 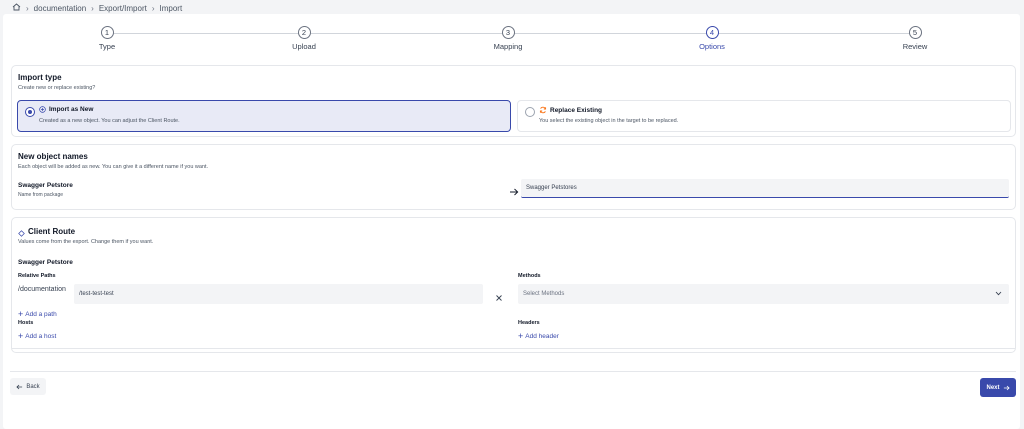 What do you see at coordinates (41, 336) in the screenshot?
I see `add-host-label: Add a host` at bounding box center [41, 336].